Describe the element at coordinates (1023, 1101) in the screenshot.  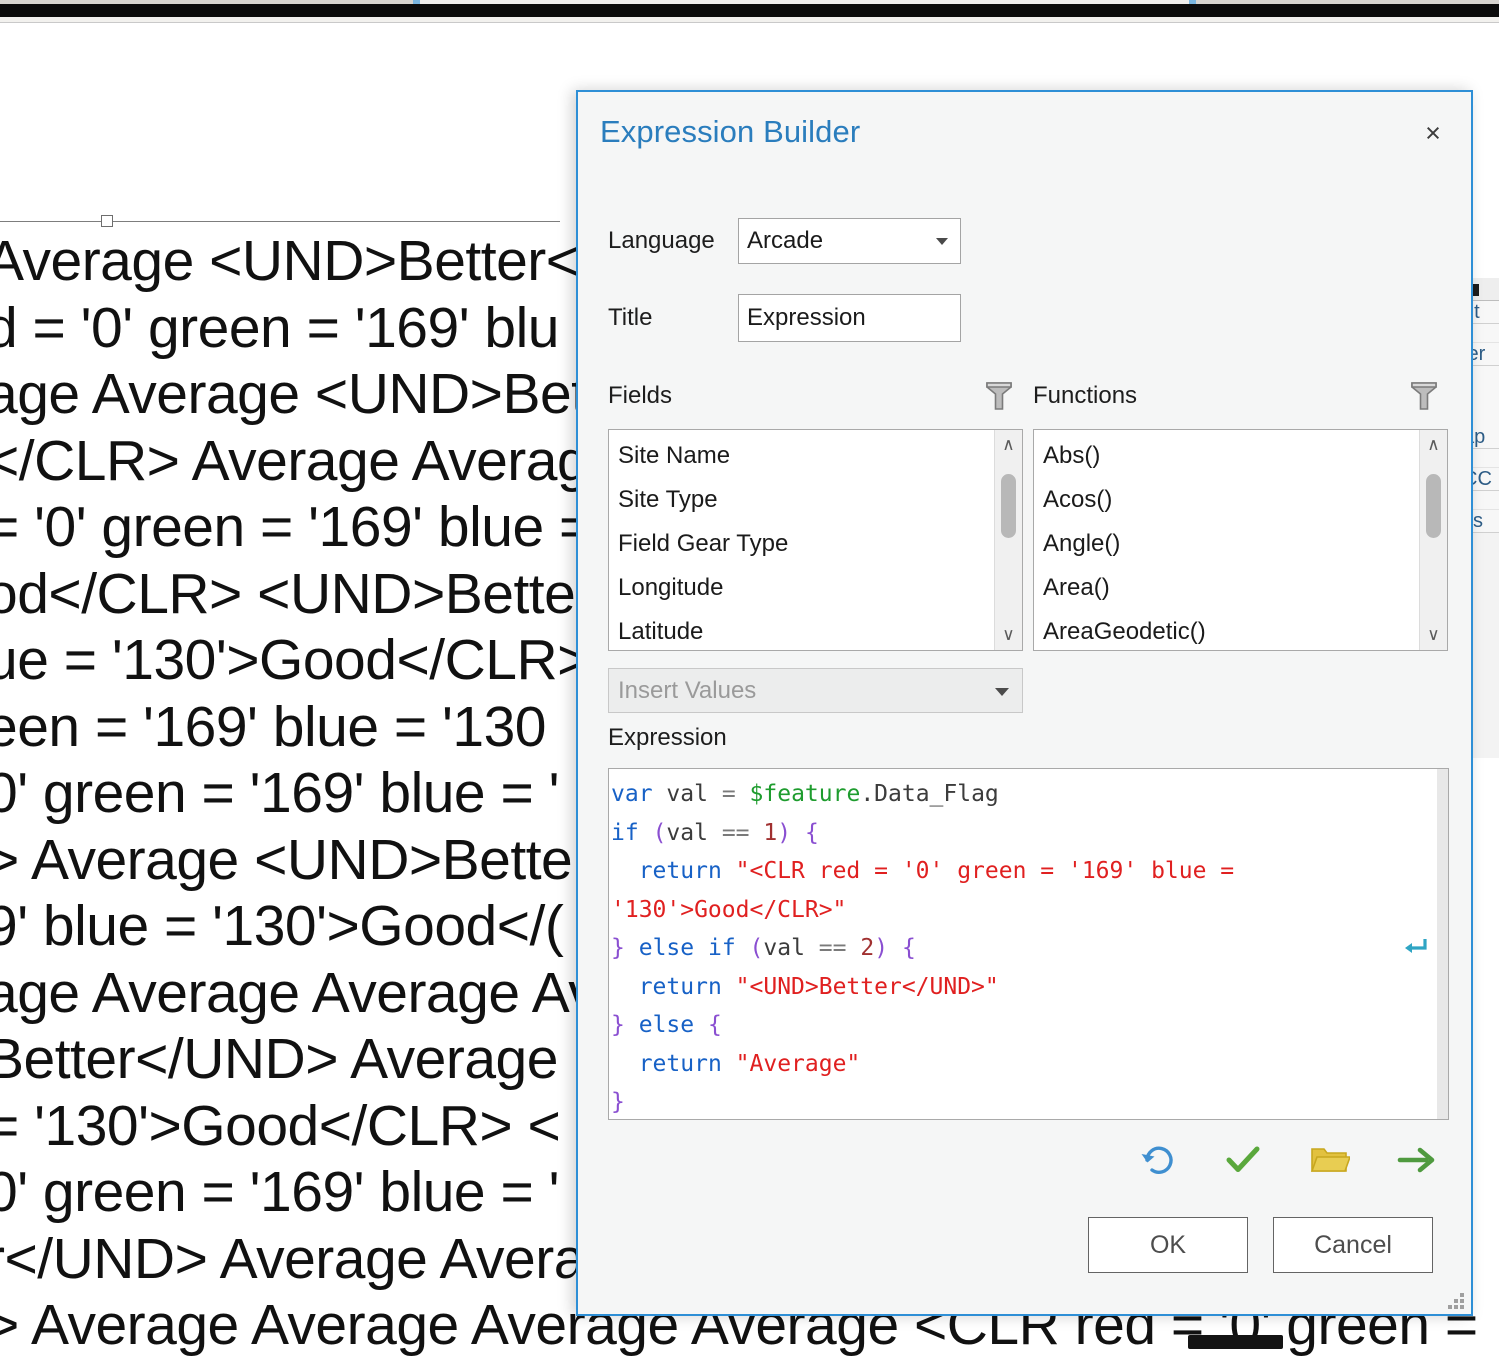
I see `code-line: }` at that location.